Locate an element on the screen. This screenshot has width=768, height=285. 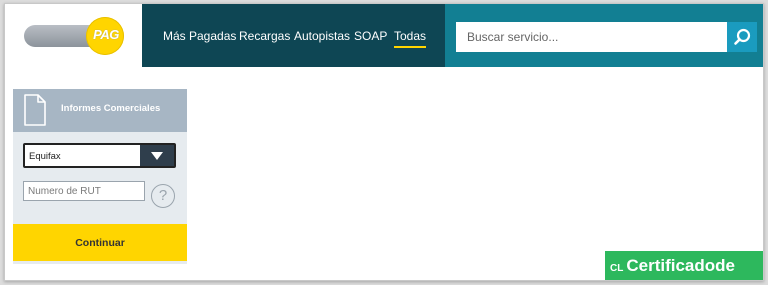
chevron-down-icon is located at coordinates (157, 156).